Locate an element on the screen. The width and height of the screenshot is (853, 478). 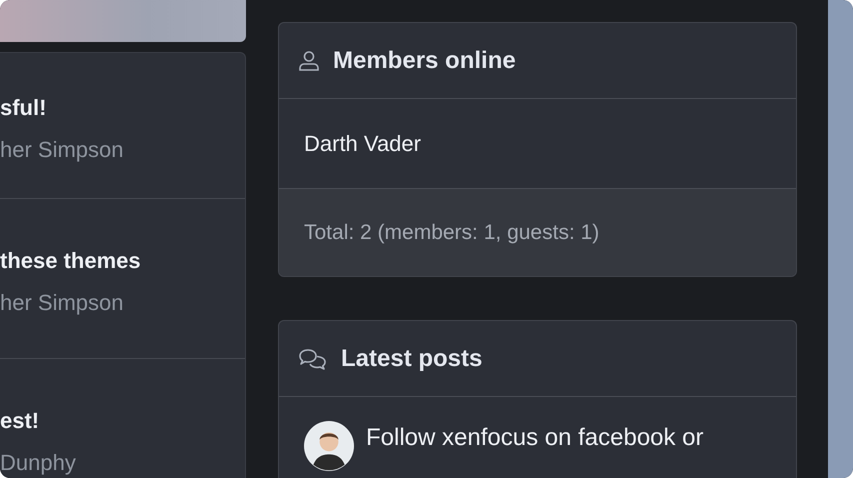
speech-bubbles-icon is located at coordinates (313, 358).